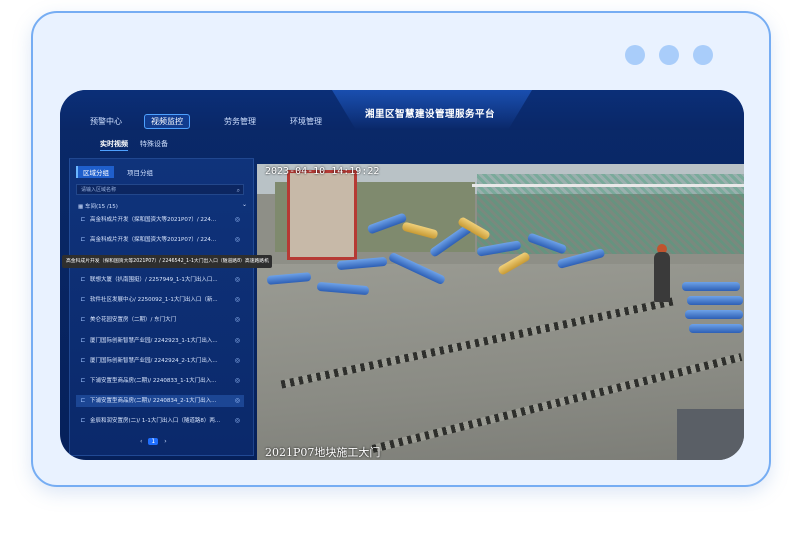 This screenshot has height=540, width=805. Describe the element at coordinates (95, 172) in the screenshot. I see `tab-area-group: 区域分组` at that location.